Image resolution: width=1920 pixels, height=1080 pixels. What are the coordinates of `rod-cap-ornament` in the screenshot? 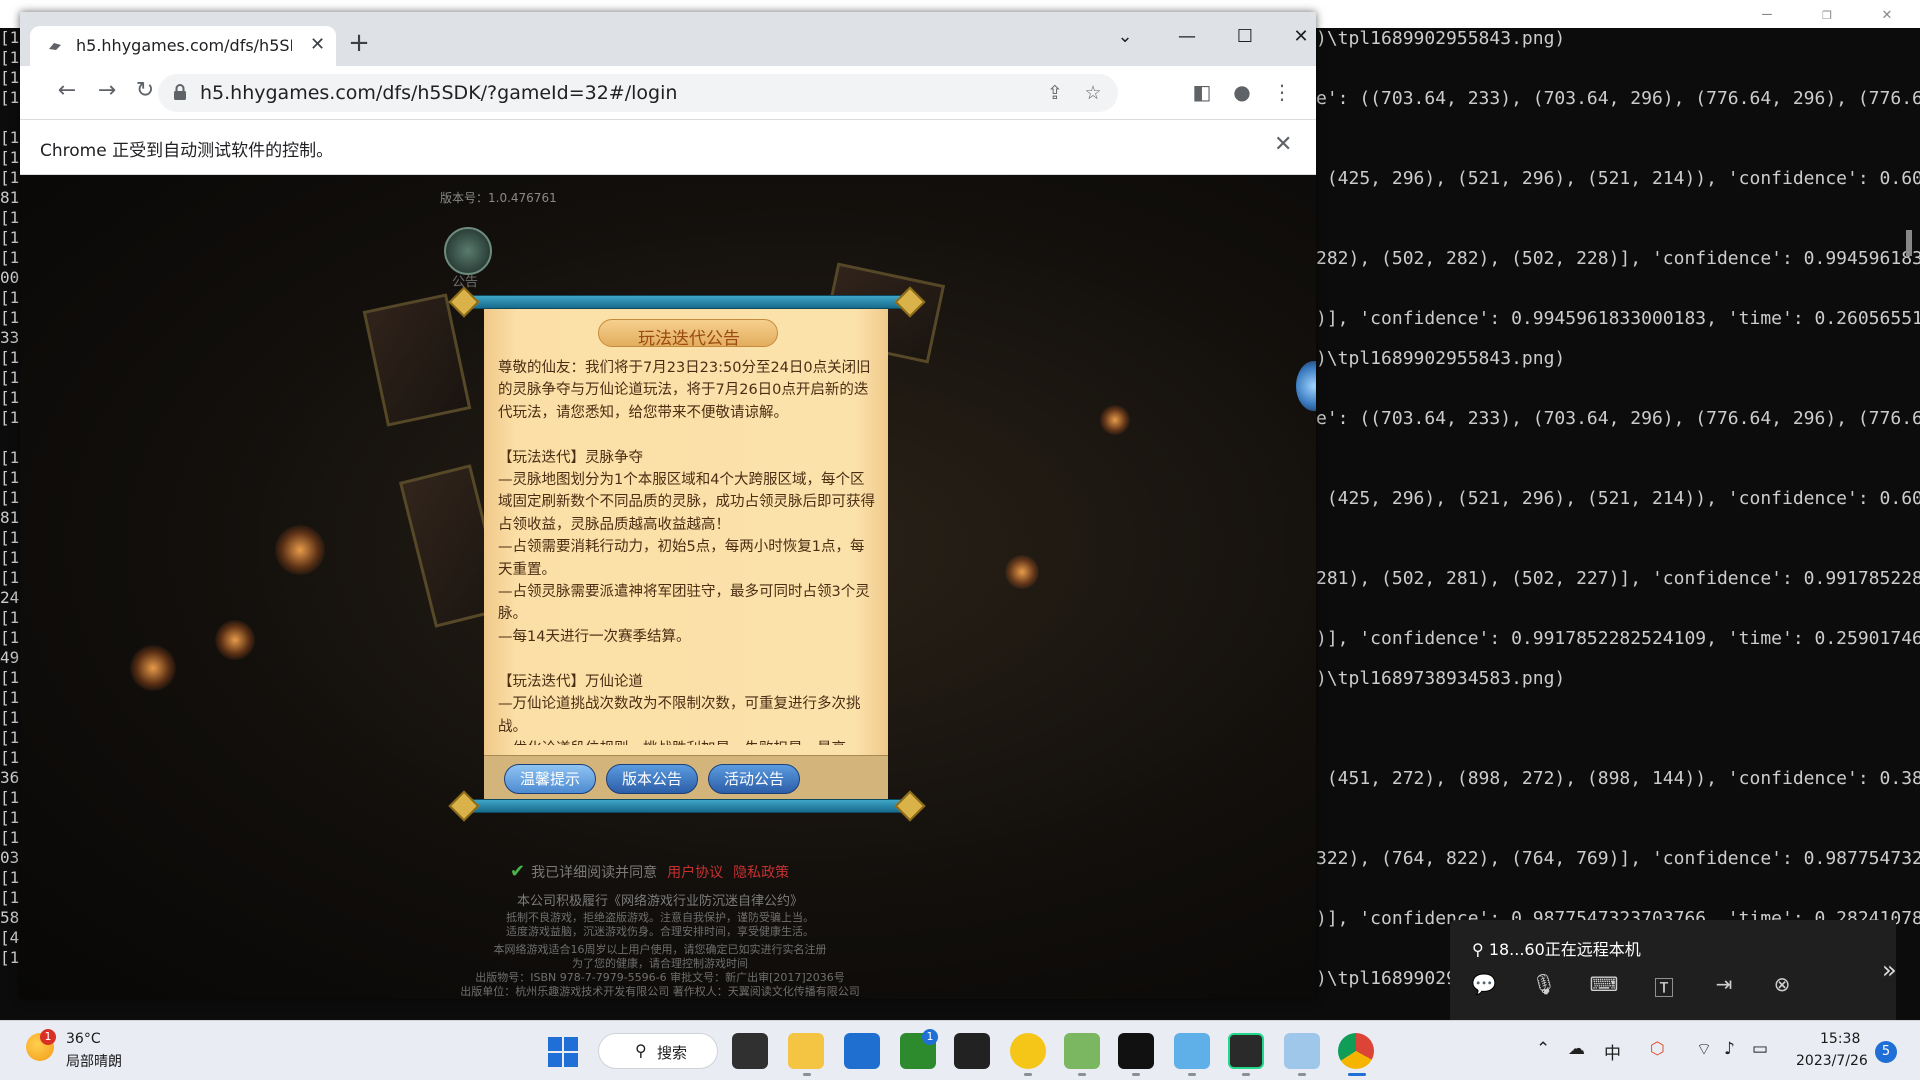 It's located at (464, 806).